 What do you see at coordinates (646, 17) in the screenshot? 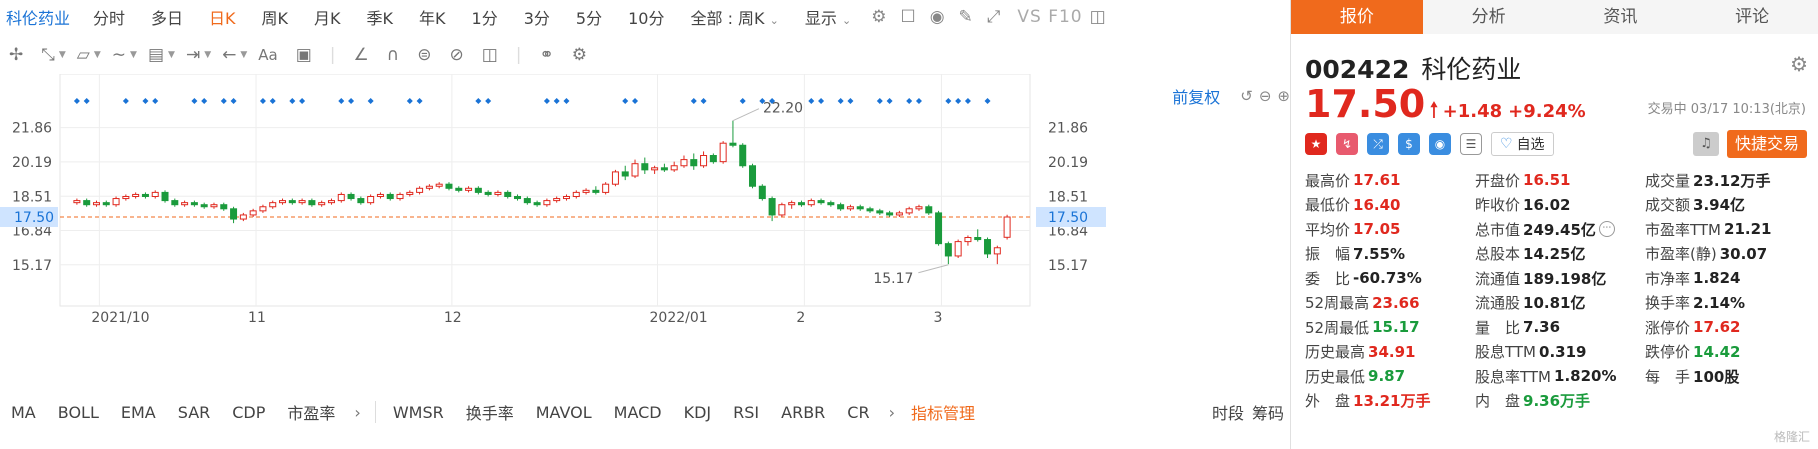
I see `period-tab-10: 10分` at bounding box center [646, 17].